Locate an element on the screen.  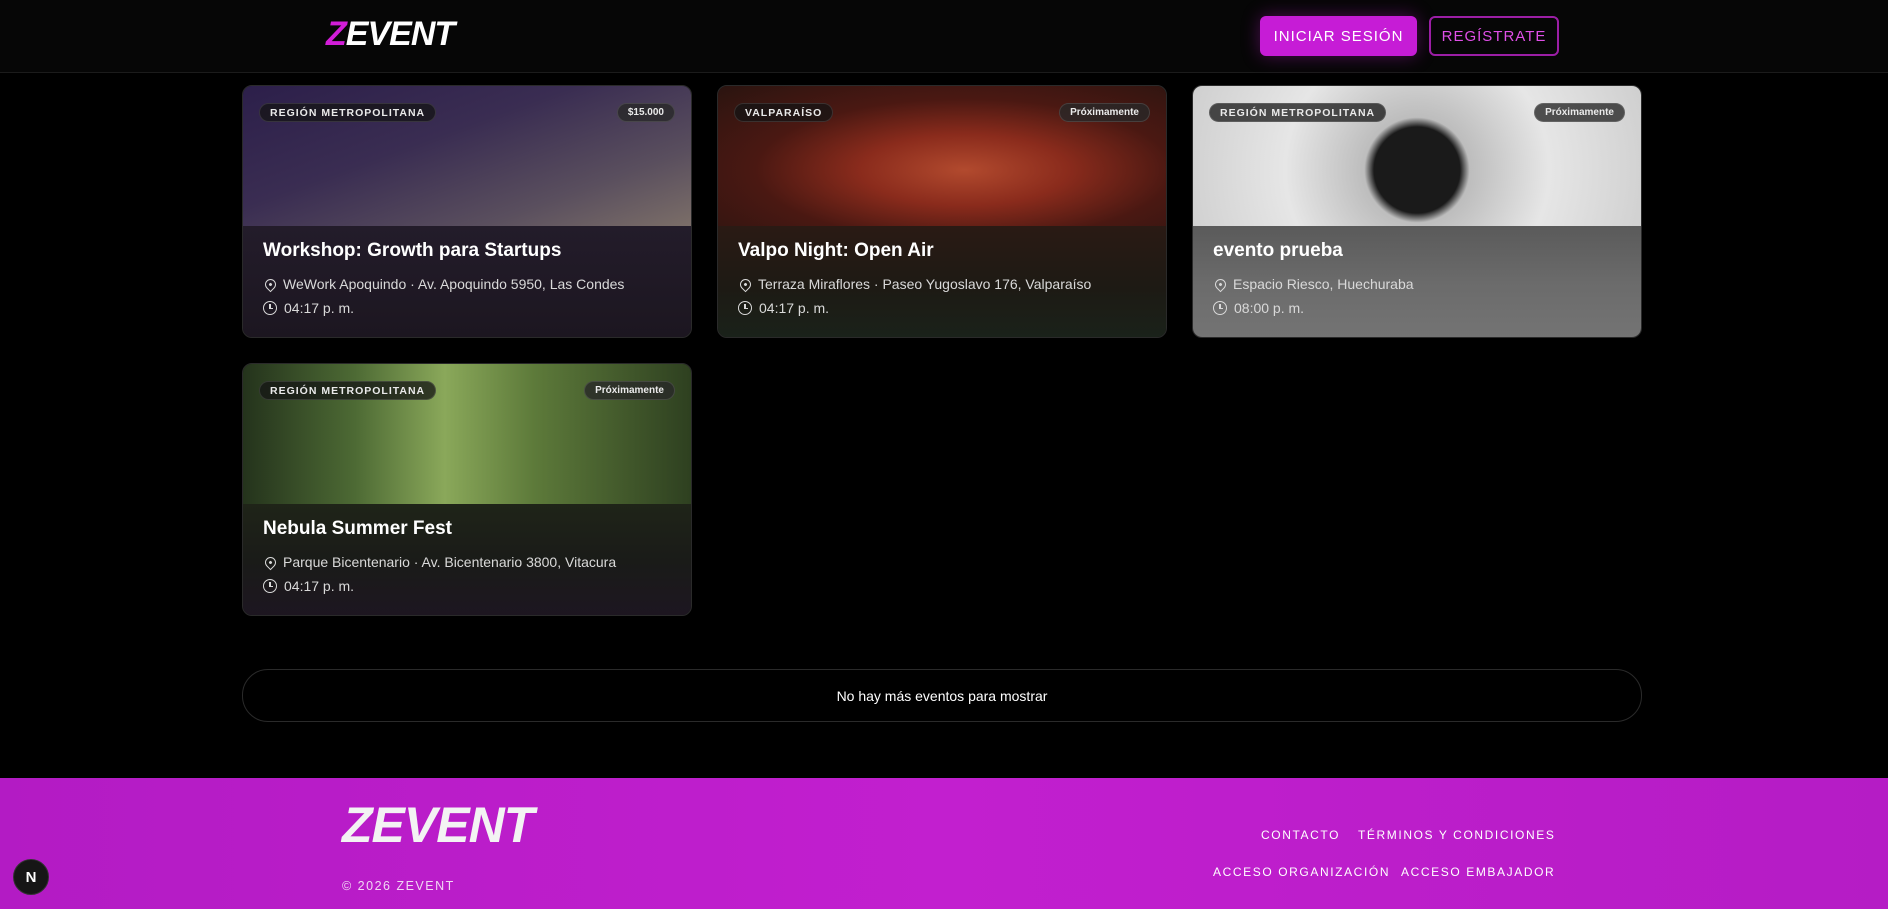
terms-link: TÉRMINOS Y CONDICIONES is located at coordinates (1456, 835).